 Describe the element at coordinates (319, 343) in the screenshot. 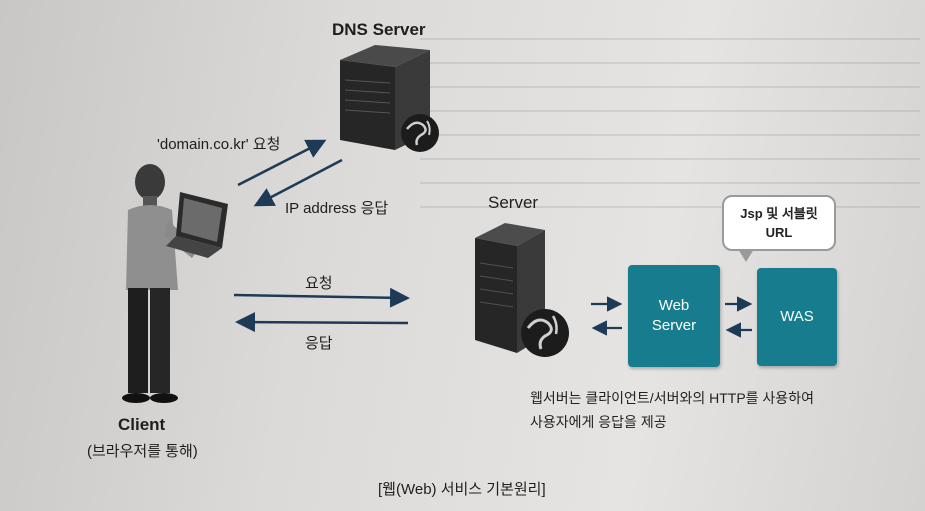

I see `response-label: 응답` at that location.